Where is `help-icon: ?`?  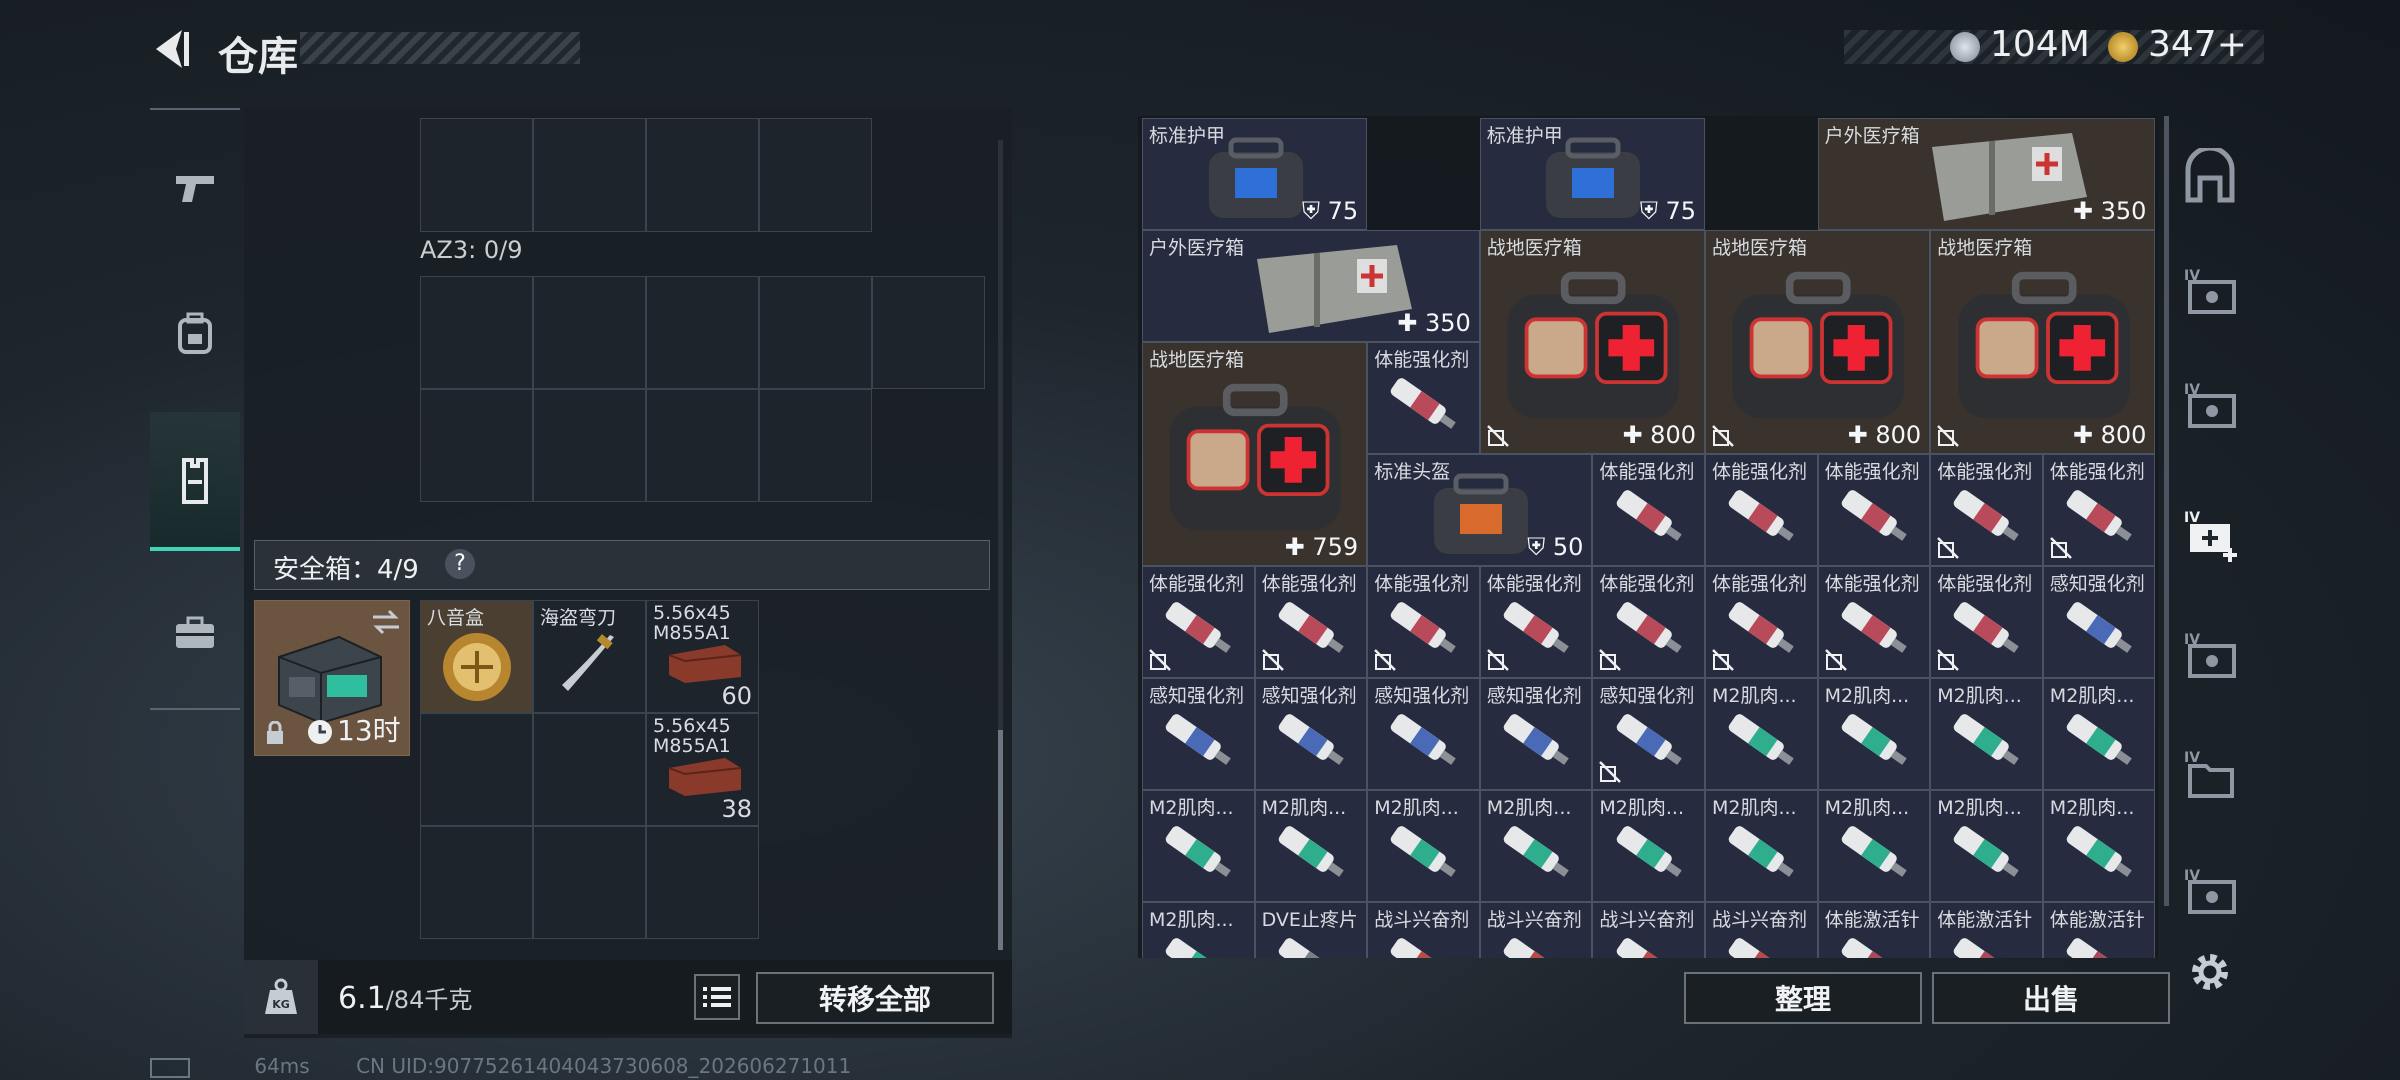 help-icon: ? is located at coordinates (460, 564).